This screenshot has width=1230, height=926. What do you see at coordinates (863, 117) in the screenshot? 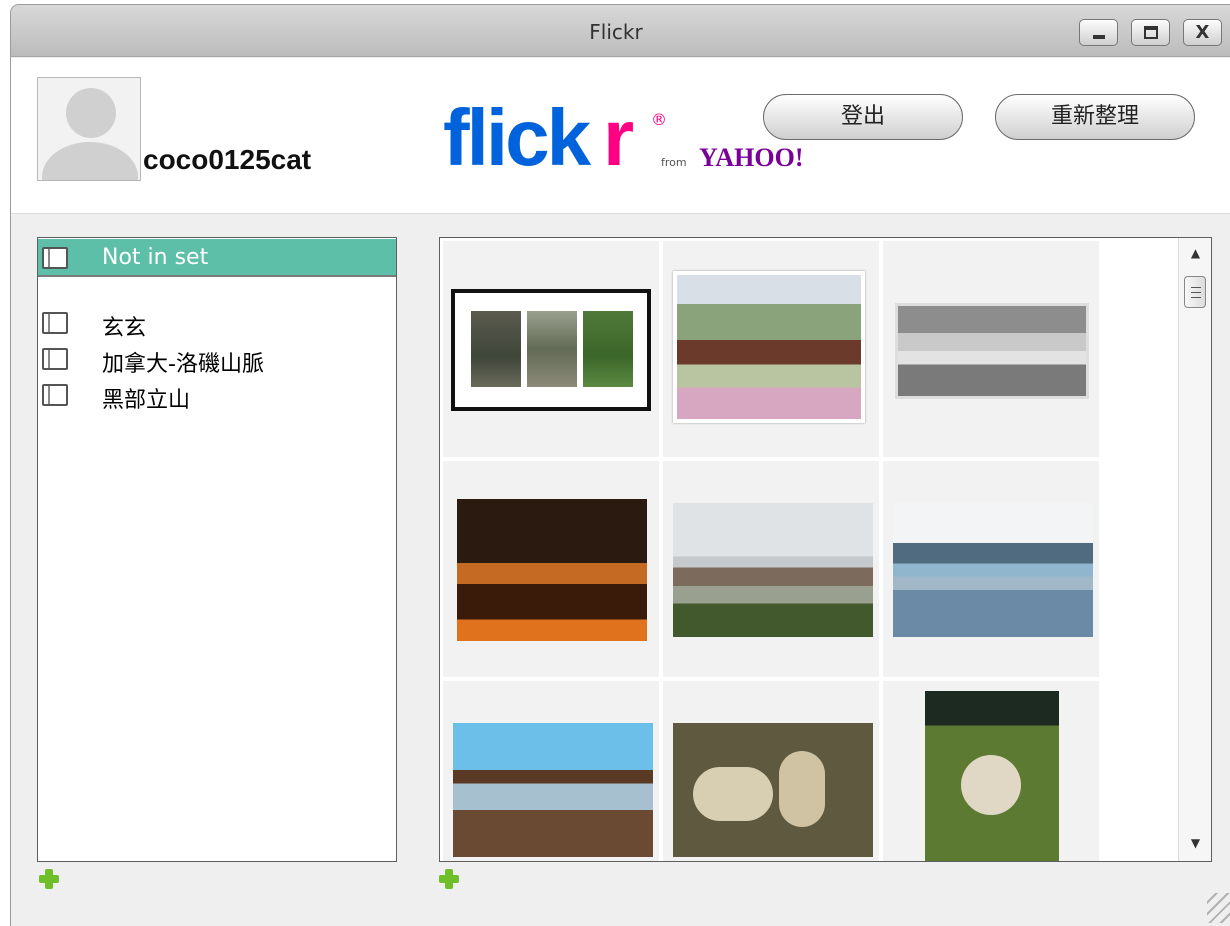
I see `logout-button: 登出` at bounding box center [863, 117].